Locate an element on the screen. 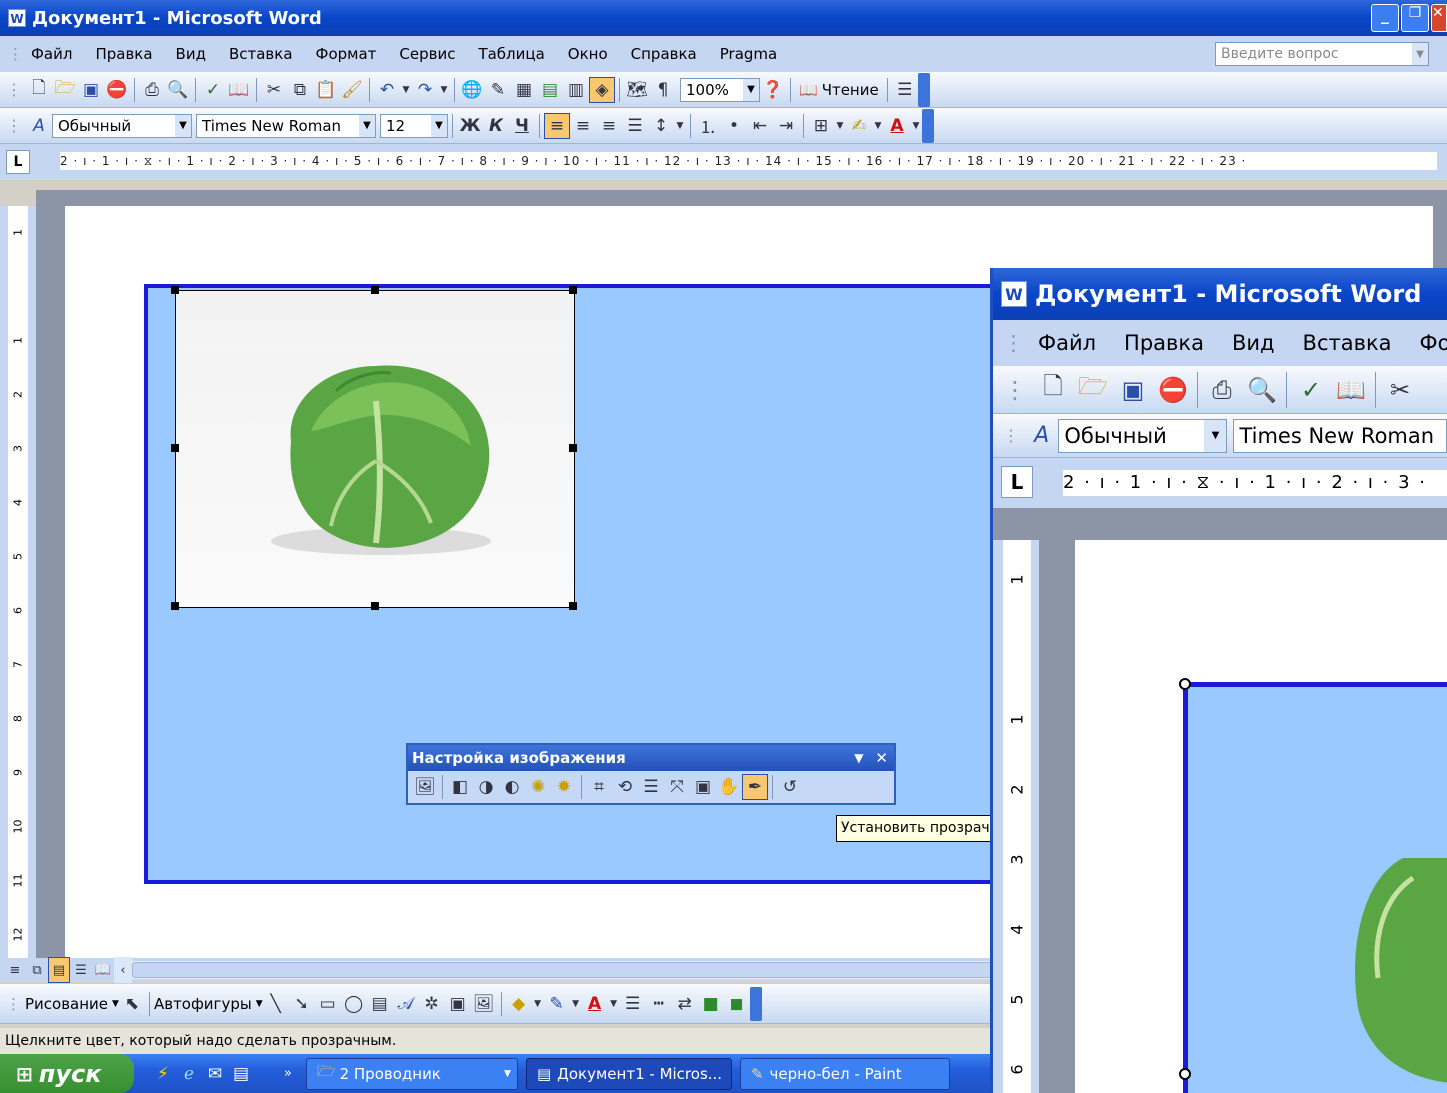  format-toolbar-overflow-icon is located at coordinates (928, 125).